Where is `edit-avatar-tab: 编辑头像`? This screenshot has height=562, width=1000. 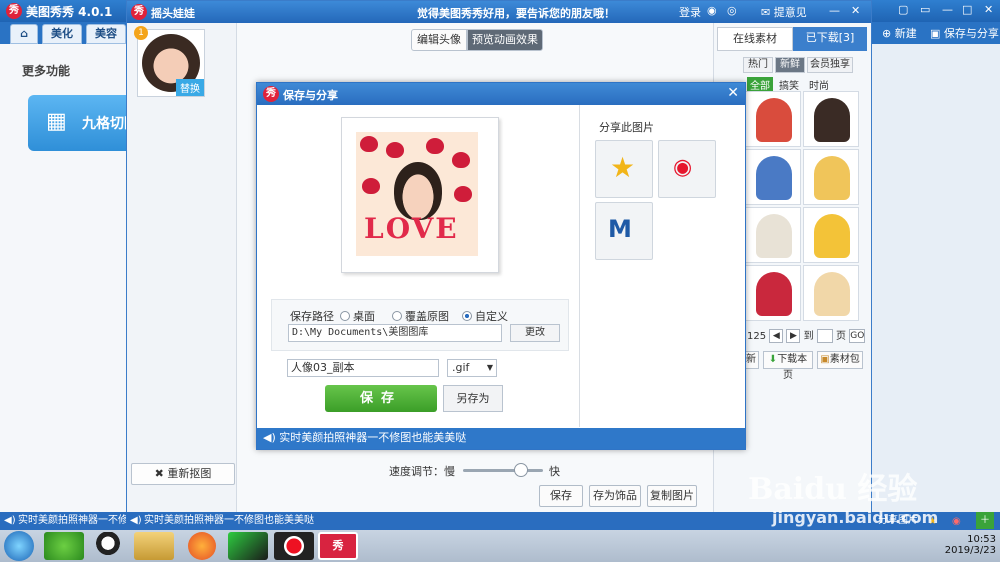
edit-avatar-tab: 编辑头像 is located at coordinates (439, 40).